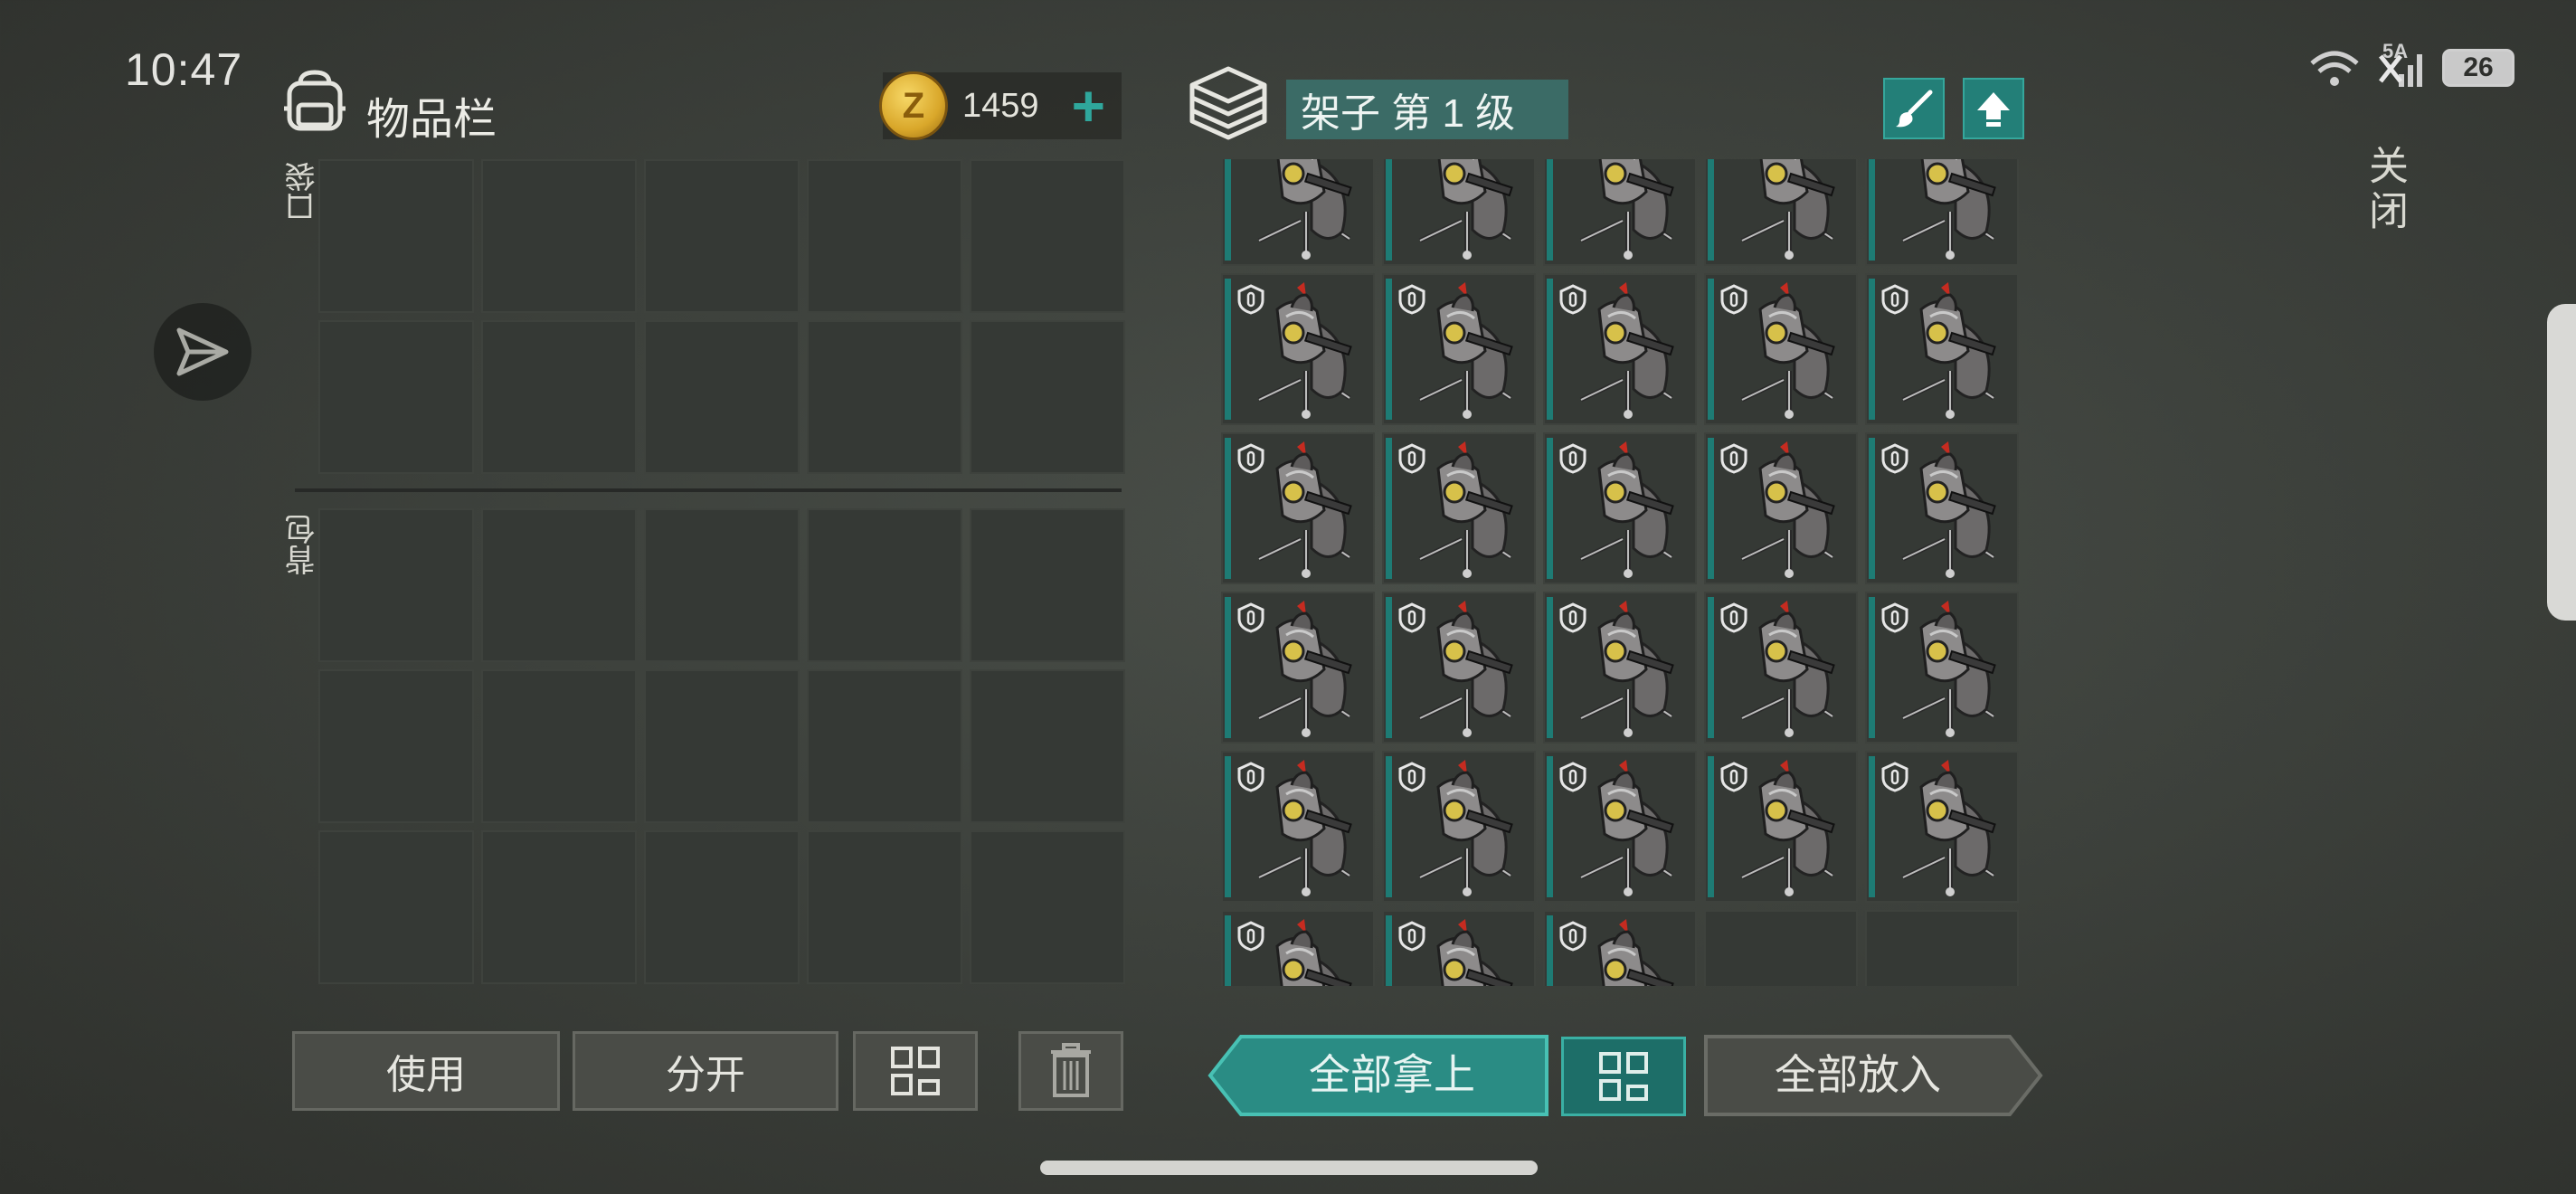 This screenshot has height=1194, width=2576. What do you see at coordinates (426, 1071) in the screenshot?
I see `use-button: 使用` at bounding box center [426, 1071].